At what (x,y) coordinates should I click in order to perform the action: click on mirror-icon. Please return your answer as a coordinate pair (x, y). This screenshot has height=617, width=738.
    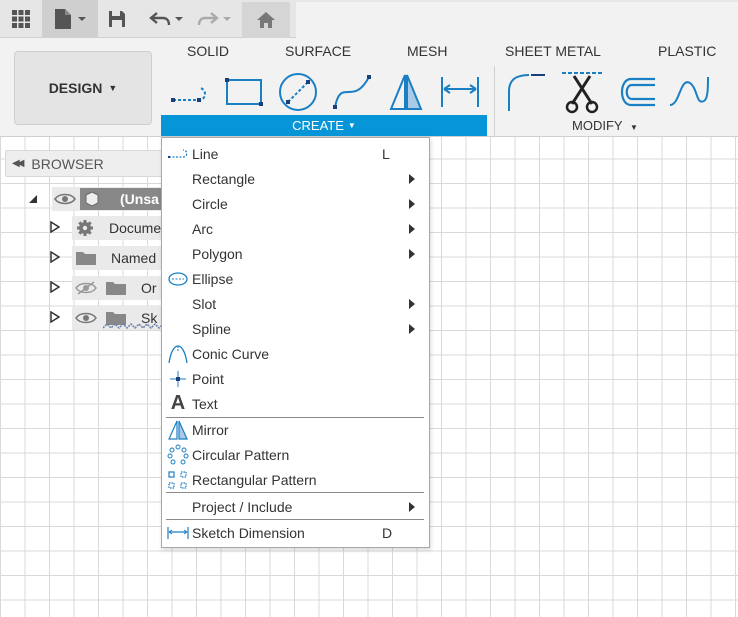
    Looking at the image, I should click on (178, 430).